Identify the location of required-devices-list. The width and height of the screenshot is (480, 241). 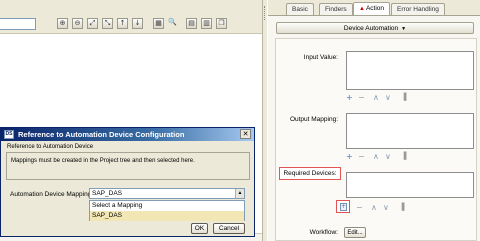
(410, 185).